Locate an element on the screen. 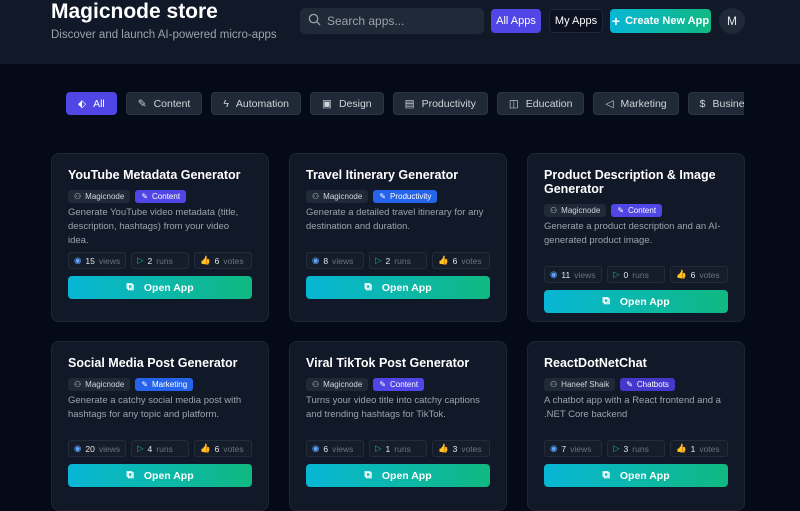 Image resolution: width=800 pixels, height=511 pixels. votes-label: votes is located at coordinates (233, 260).